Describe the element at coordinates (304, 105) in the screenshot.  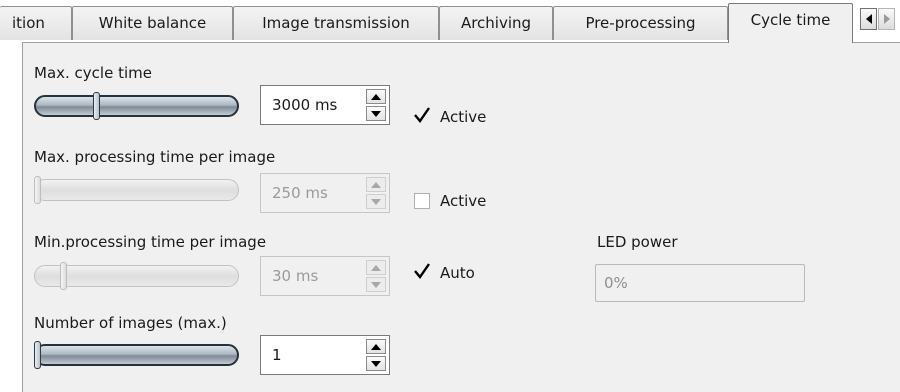
I see `spinbox-value: 3000 ms` at that location.